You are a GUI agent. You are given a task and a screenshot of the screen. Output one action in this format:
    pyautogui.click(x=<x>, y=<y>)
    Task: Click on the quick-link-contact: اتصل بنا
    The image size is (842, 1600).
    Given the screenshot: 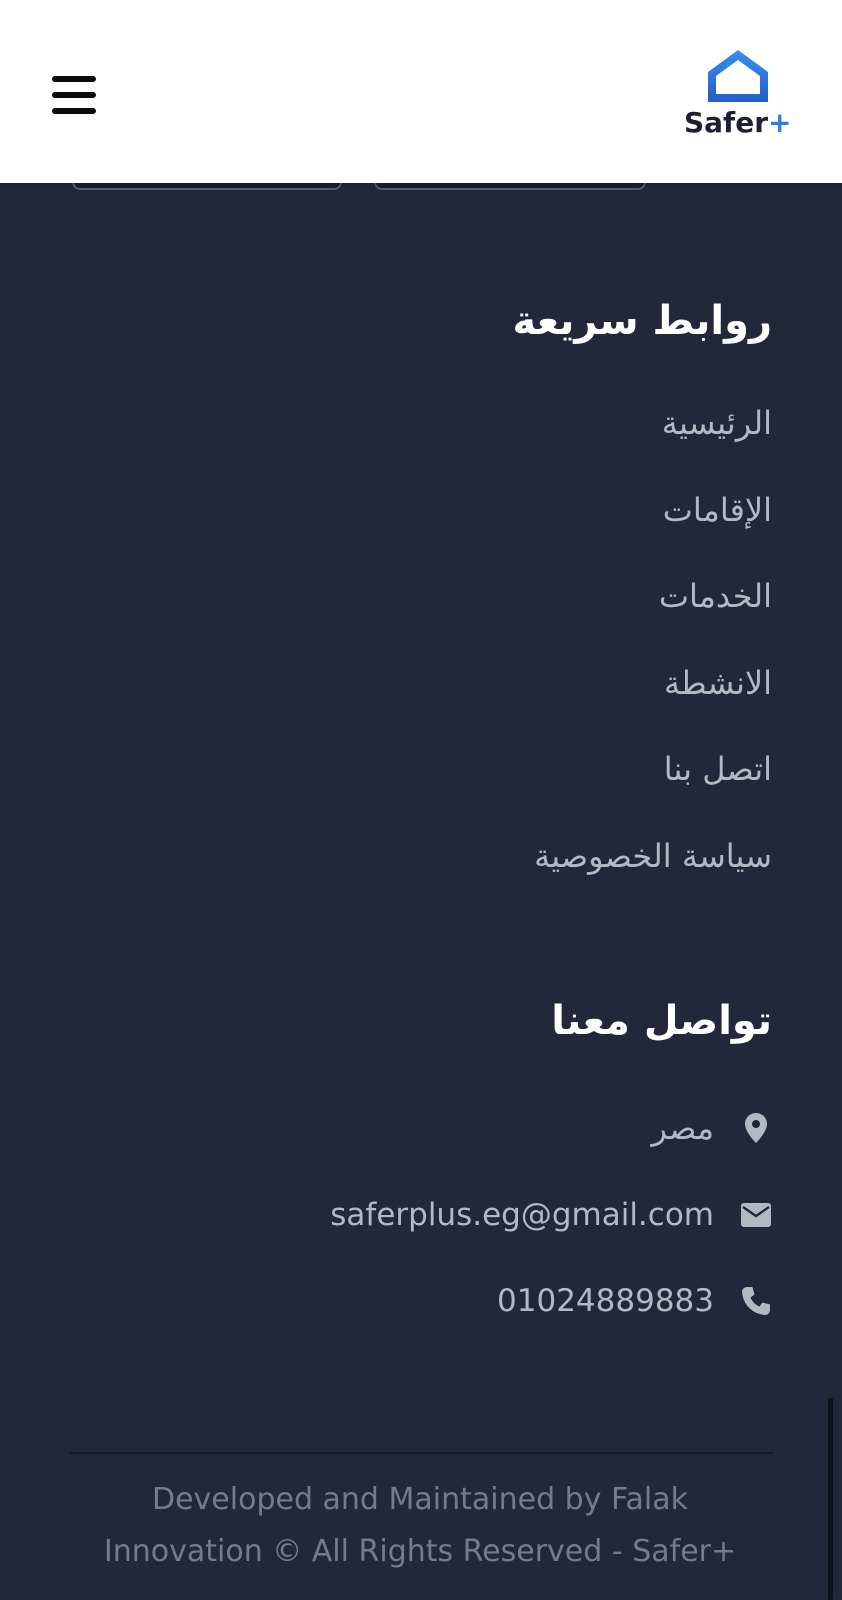 What is the action you would take?
    pyautogui.click(x=653, y=793)
    